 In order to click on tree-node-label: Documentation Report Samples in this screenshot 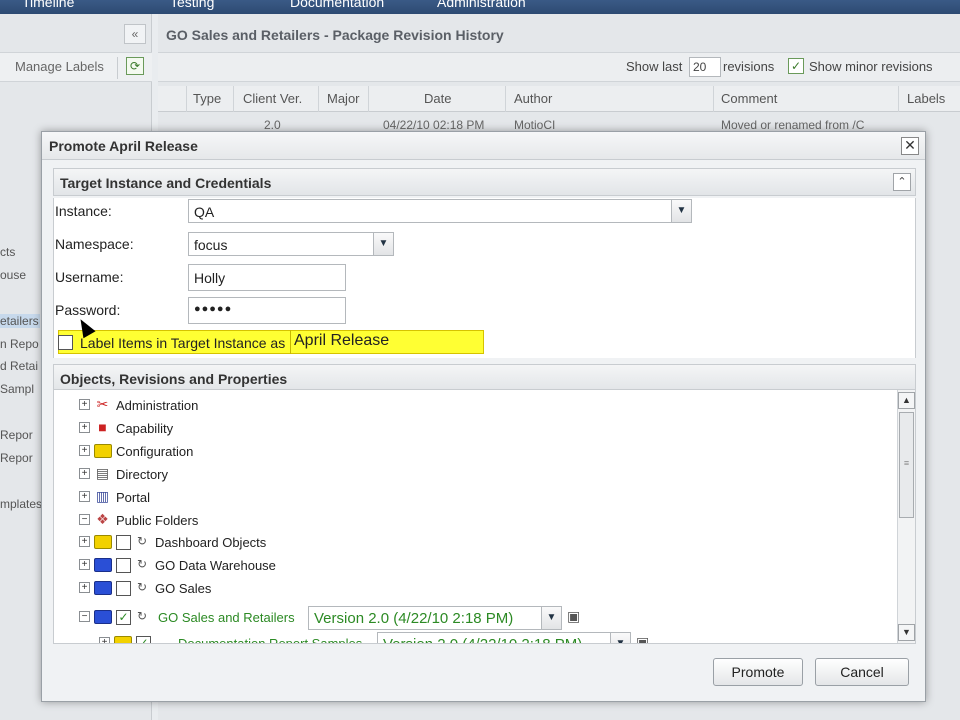, I will do `click(270, 640)`.